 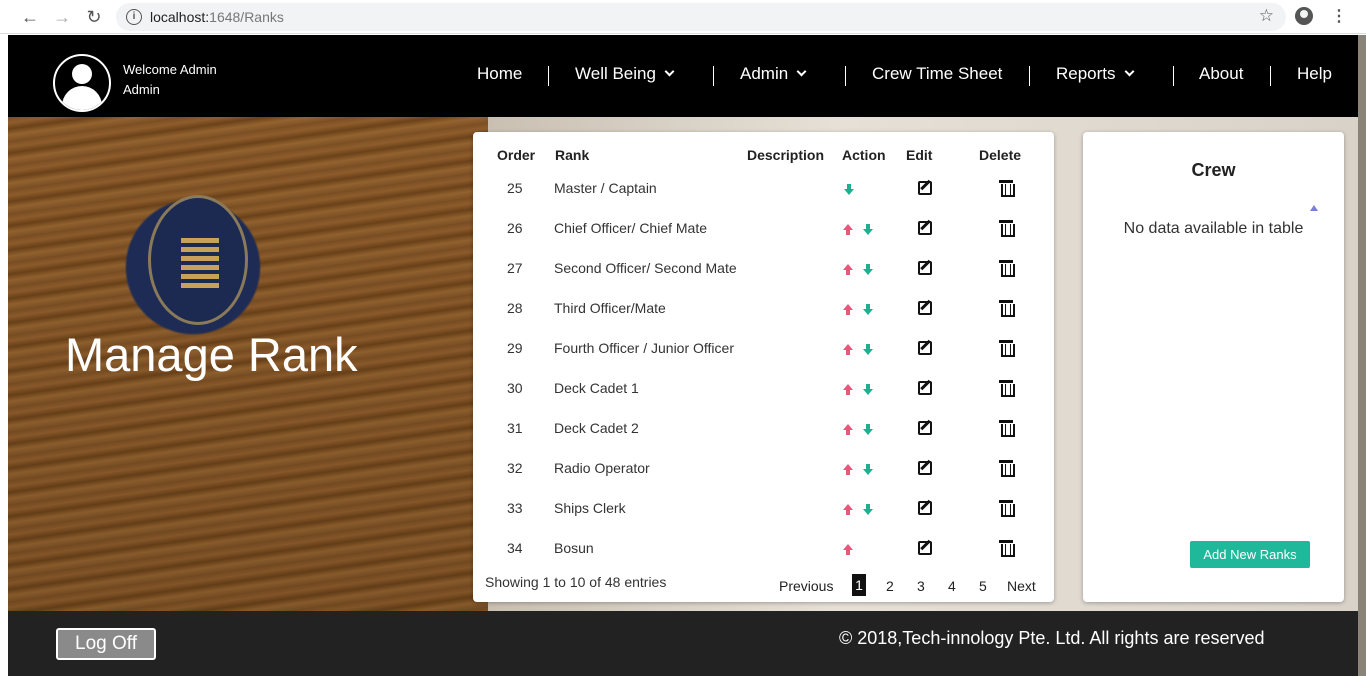 I want to click on table-row: 31 Deck Cadet 2, so click(x=763, y=440).